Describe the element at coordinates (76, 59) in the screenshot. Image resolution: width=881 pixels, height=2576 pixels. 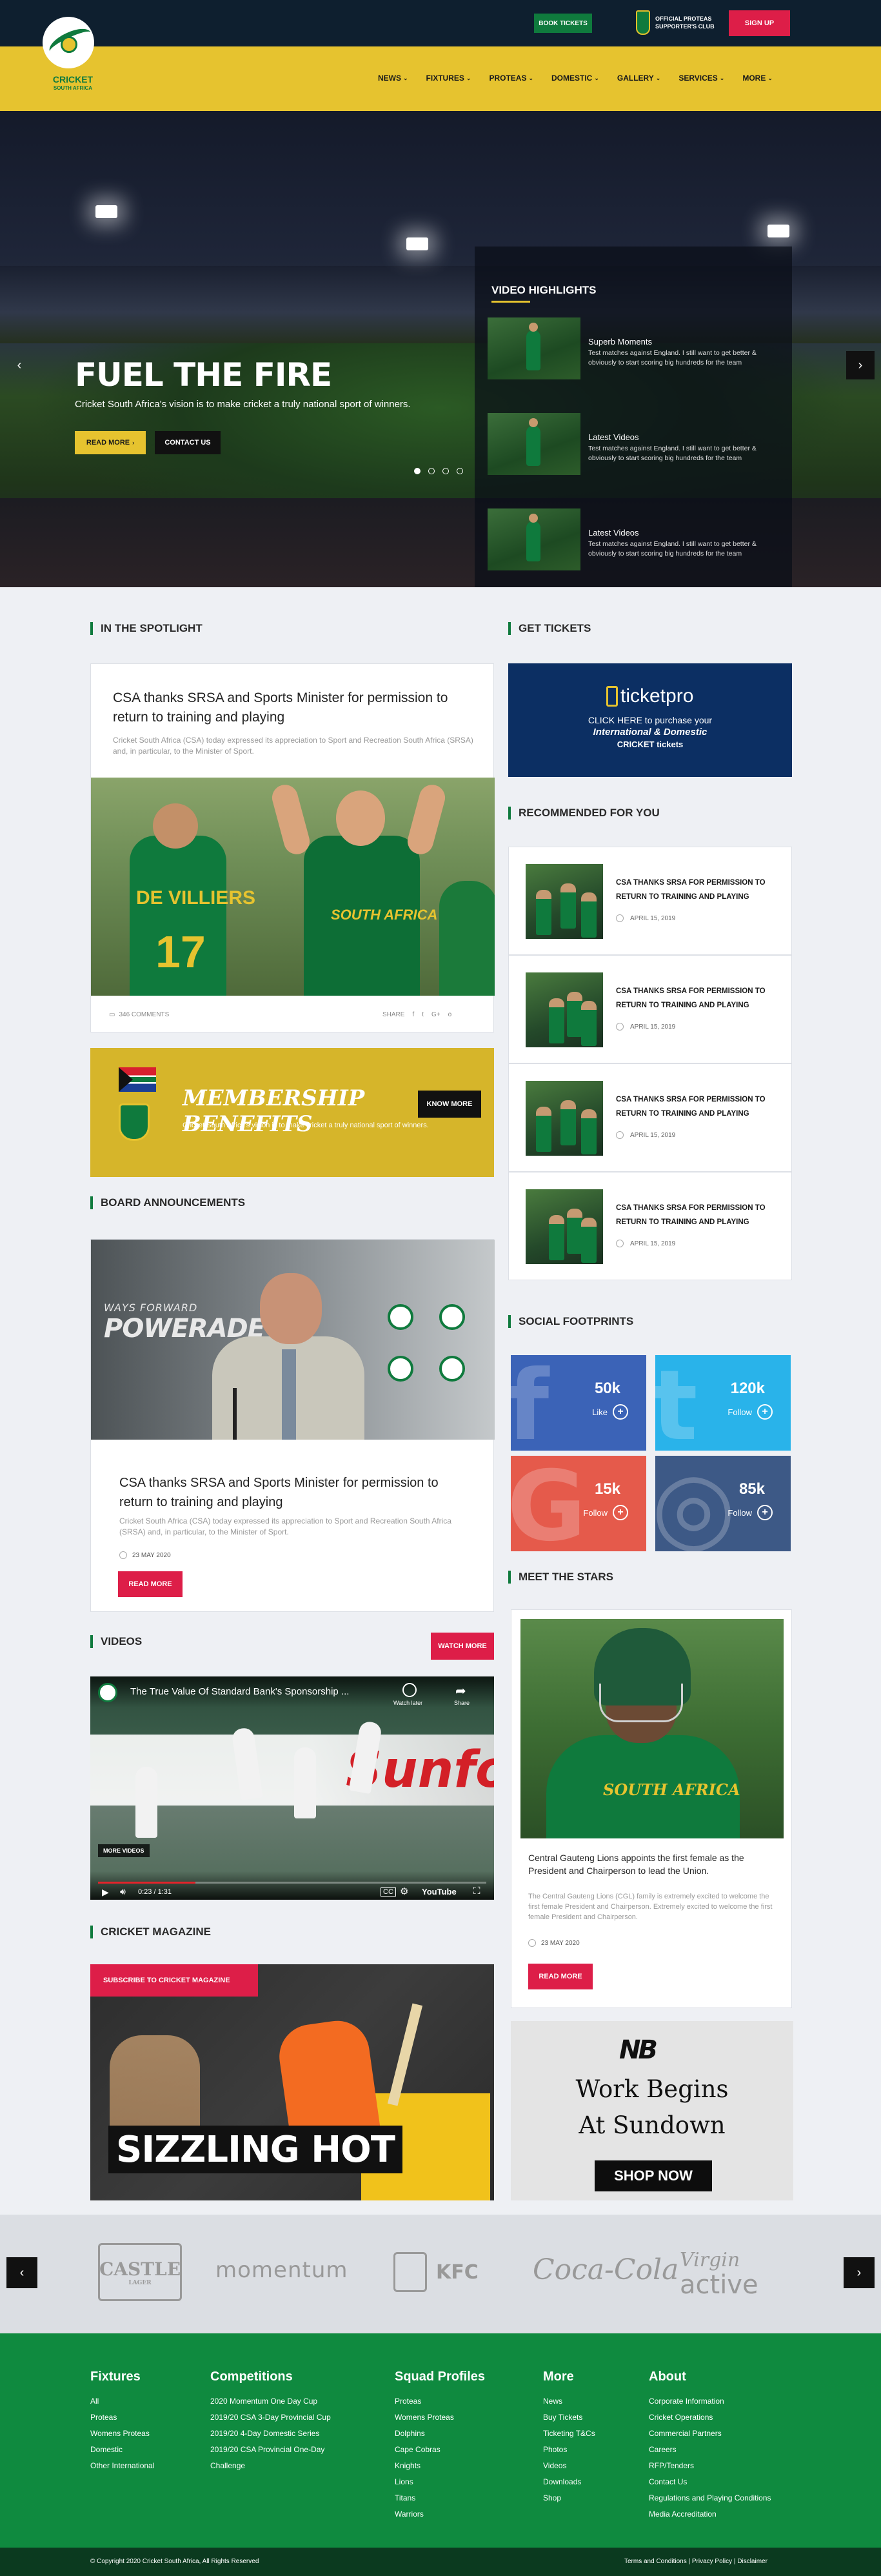
I see `cricket-sa-logo: CRICKET SOUTH AFRICA` at that location.